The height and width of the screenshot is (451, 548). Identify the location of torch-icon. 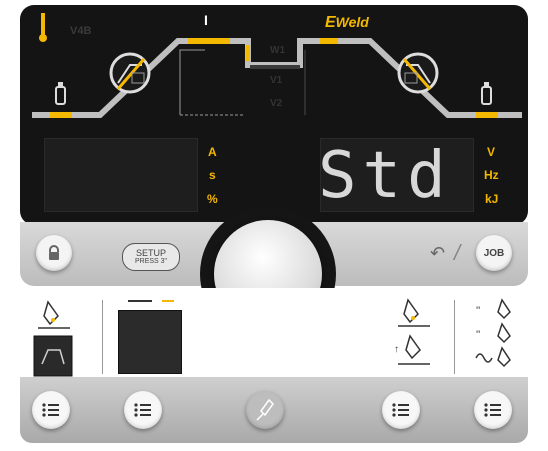
(265, 410).